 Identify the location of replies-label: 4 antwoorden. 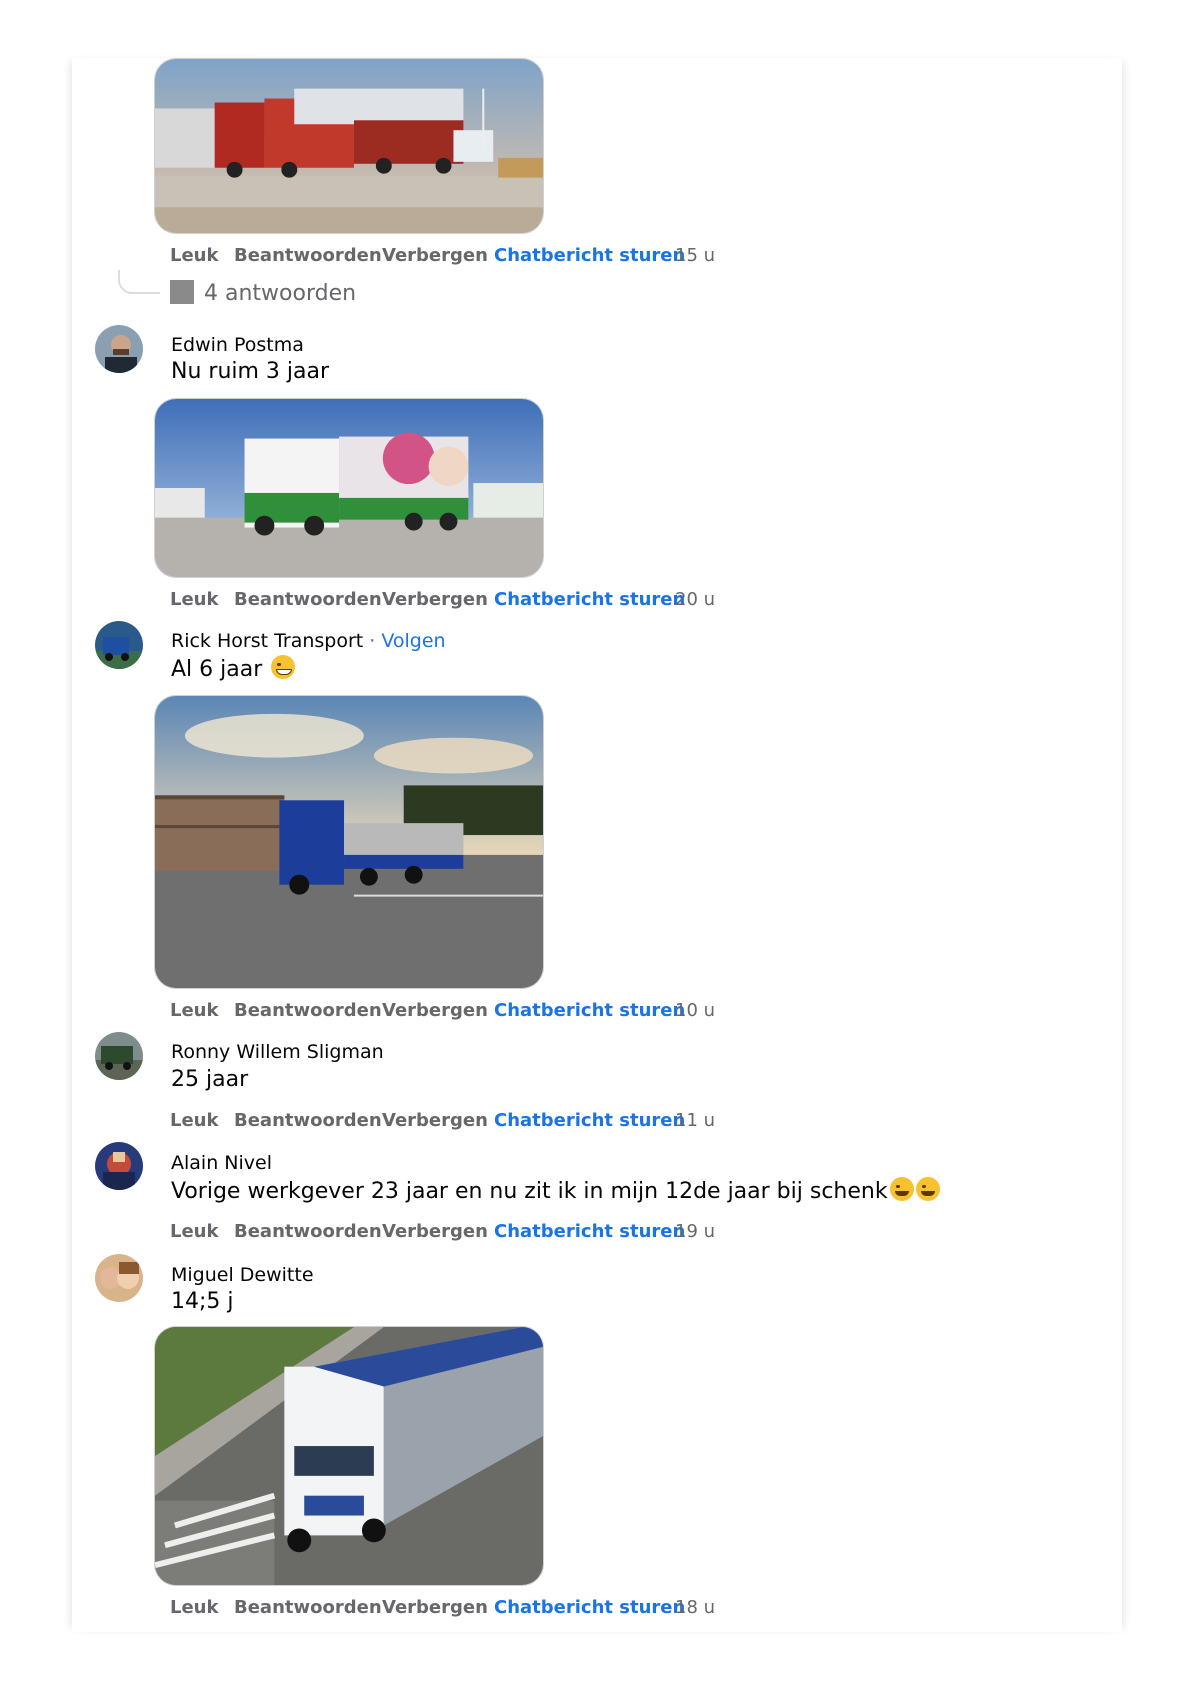
(280, 293).